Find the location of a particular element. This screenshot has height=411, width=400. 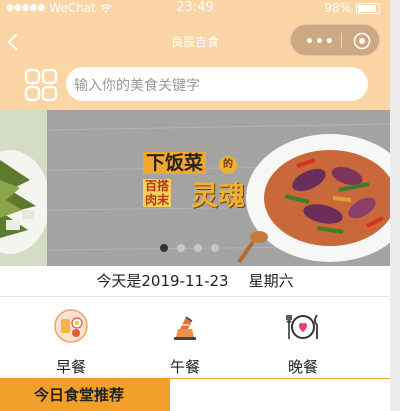

banner-particle: 的 is located at coordinates (228, 165).